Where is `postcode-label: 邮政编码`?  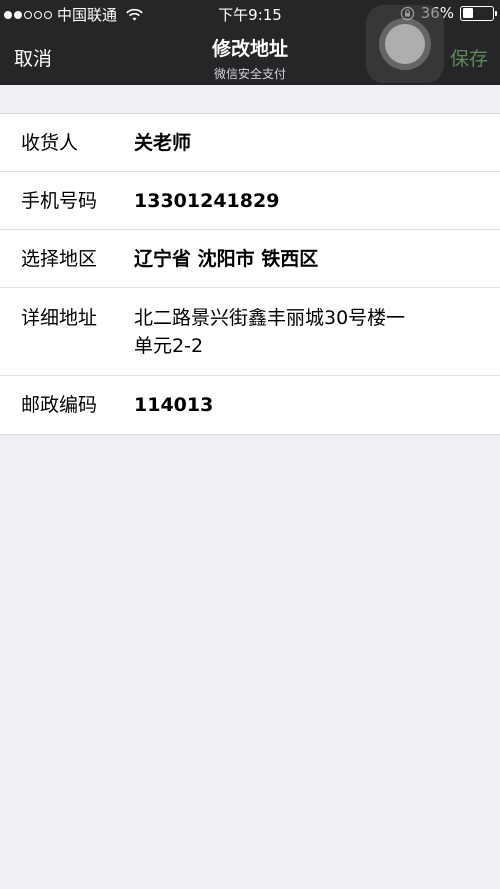 postcode-label: 邮政编码 is located at coordinates (59, 405).